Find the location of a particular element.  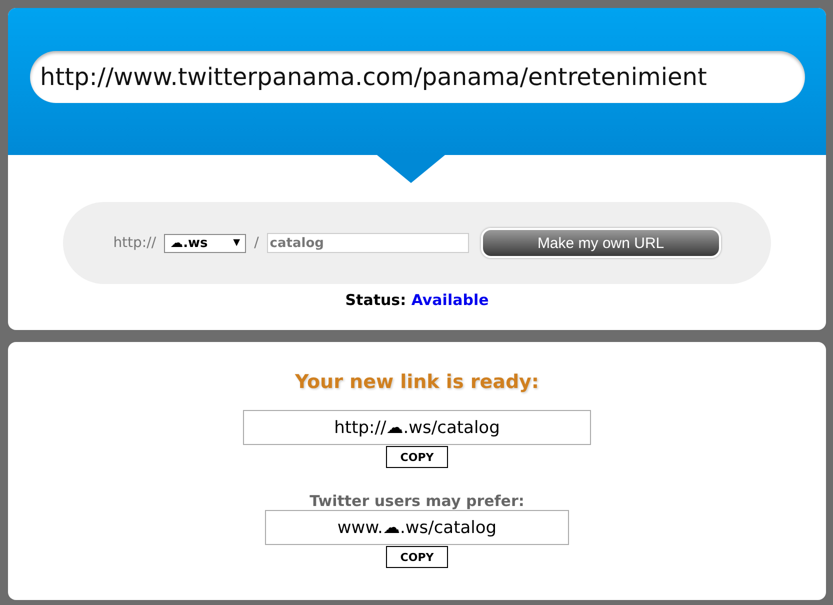

status-label: Status: is located at coordinates (375, 300).